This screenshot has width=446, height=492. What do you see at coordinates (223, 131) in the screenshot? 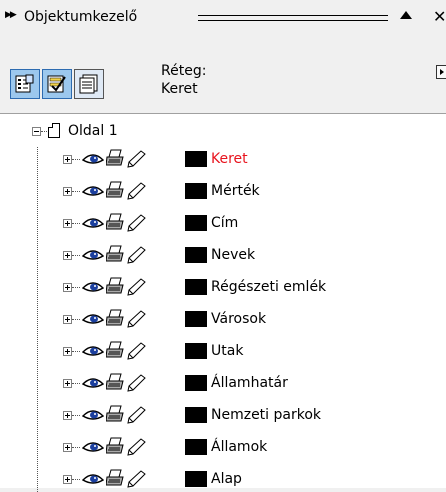
I see `page-node: Oldal 1` at bounding box center [223, 131].